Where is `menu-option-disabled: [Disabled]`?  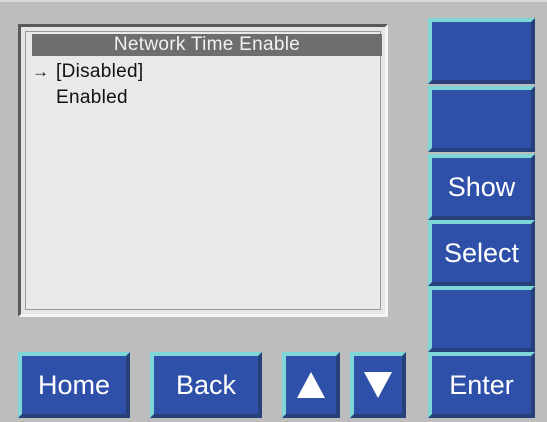
menu-option-disabled: [Disabled] is located at coordinates (100, 72).